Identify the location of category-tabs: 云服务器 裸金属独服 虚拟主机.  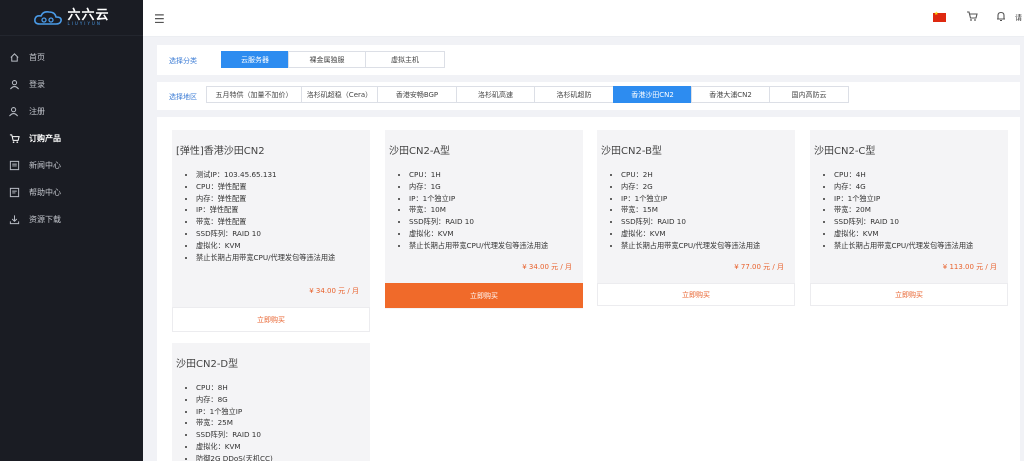
(333, 59).